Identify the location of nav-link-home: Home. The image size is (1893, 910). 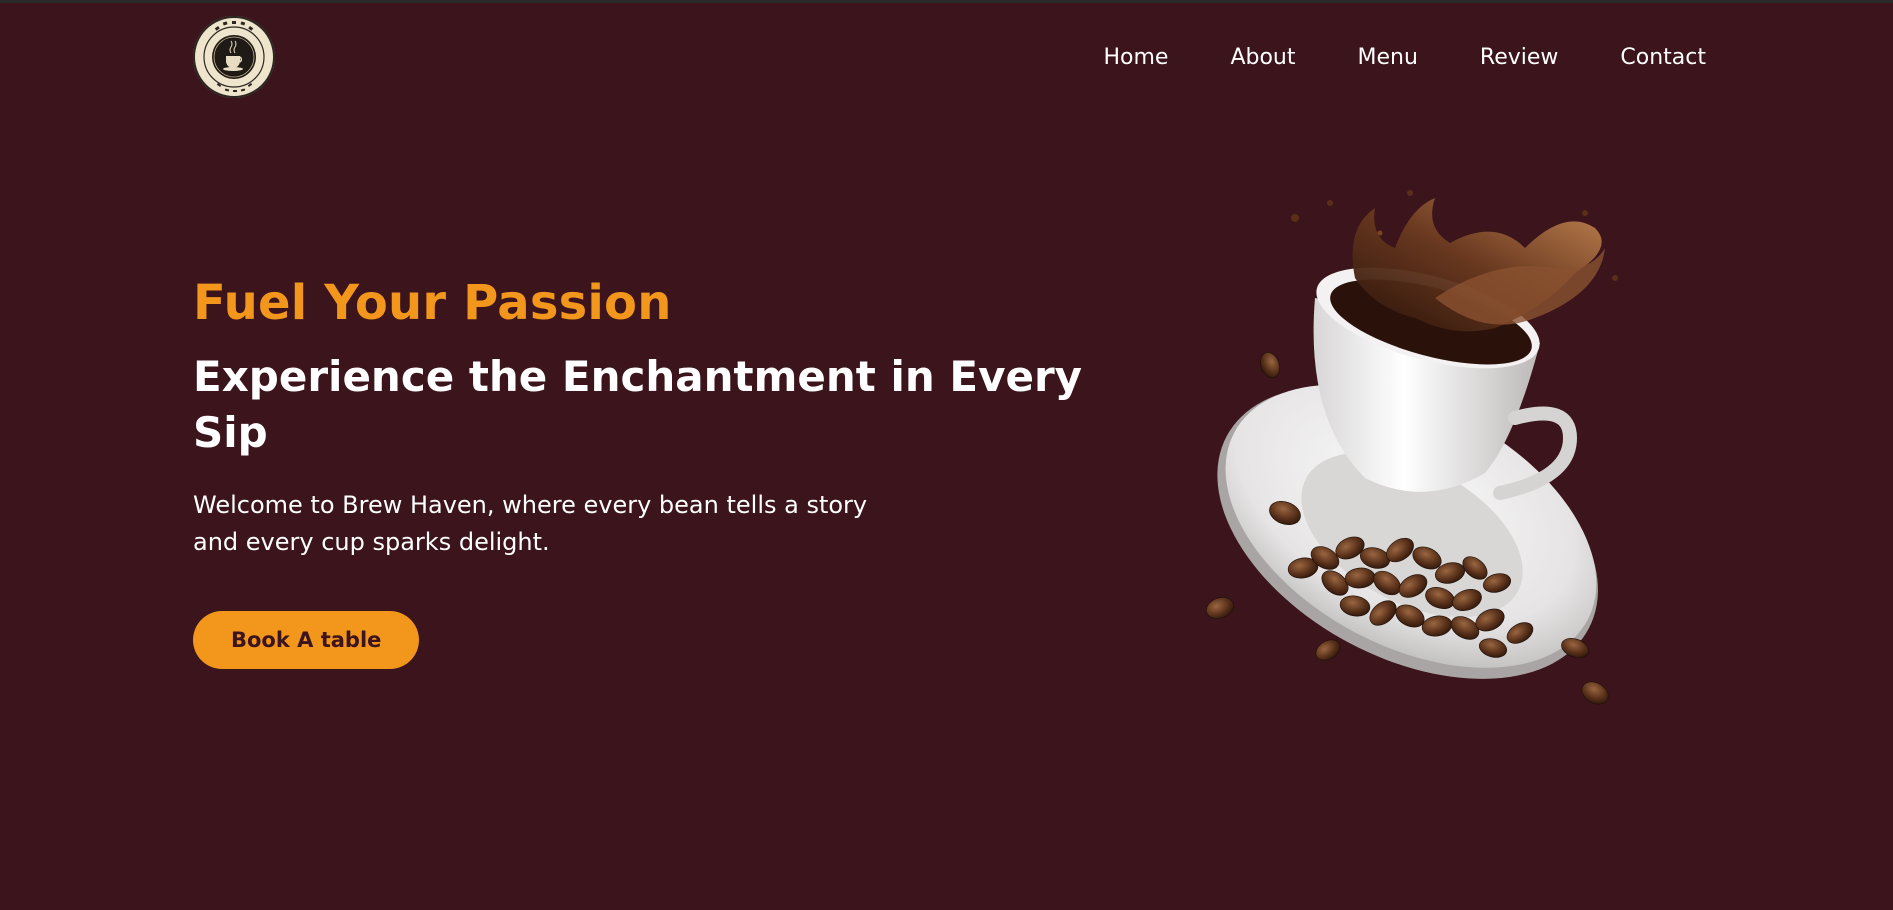
(1135, 57).